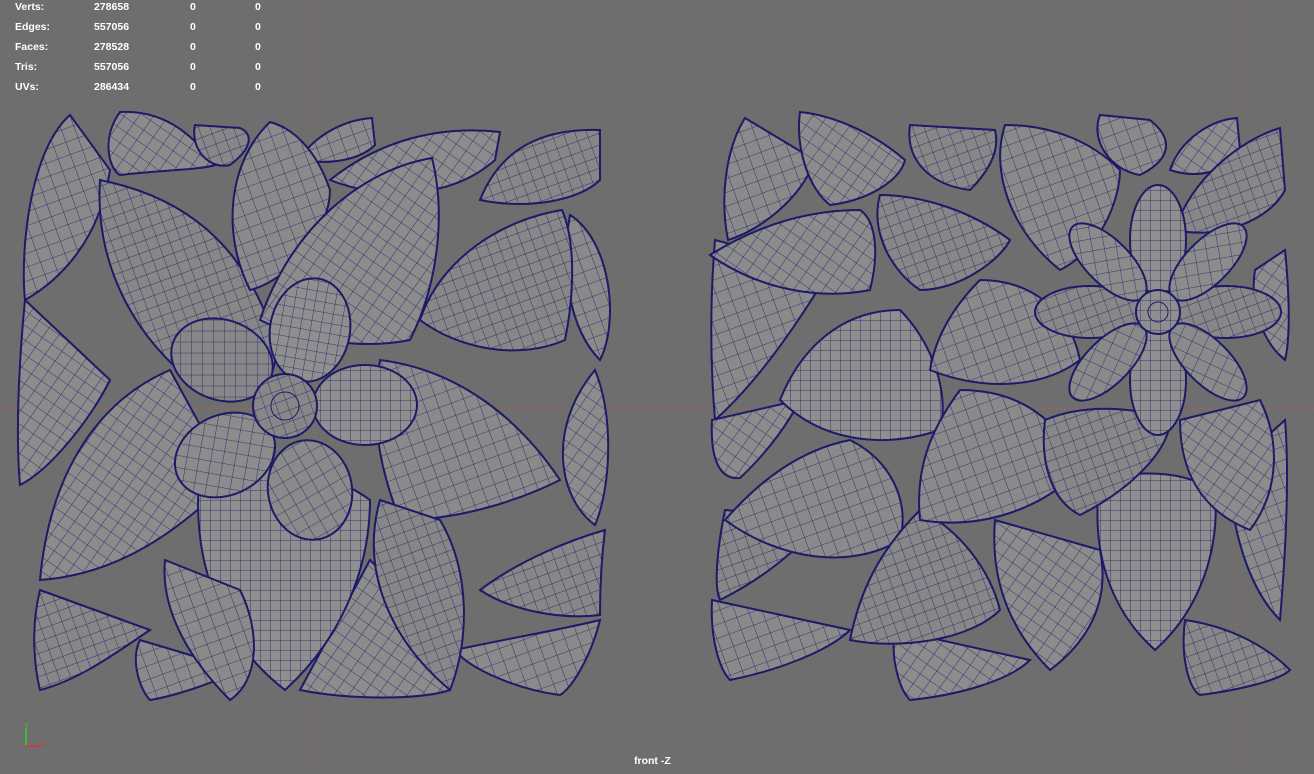 The image size is (1314, 774). Describe the element at coordinates (33, 27) in the screenshot. I see `hud-label: Edges:` at that location.